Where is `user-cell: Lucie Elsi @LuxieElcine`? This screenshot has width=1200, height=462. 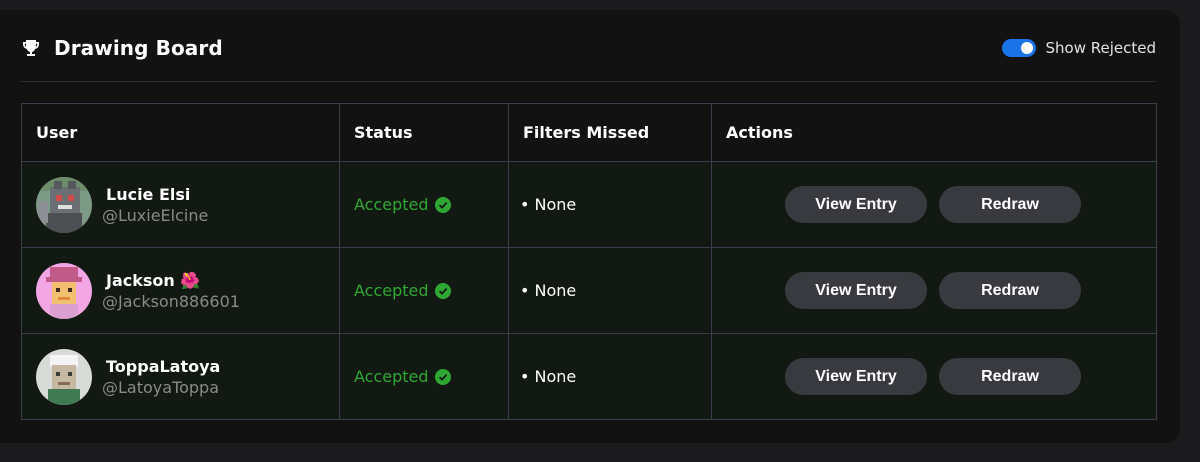 user-cell: Lucie Elsi @LuxieElcine is located at coordinates (180, 204).